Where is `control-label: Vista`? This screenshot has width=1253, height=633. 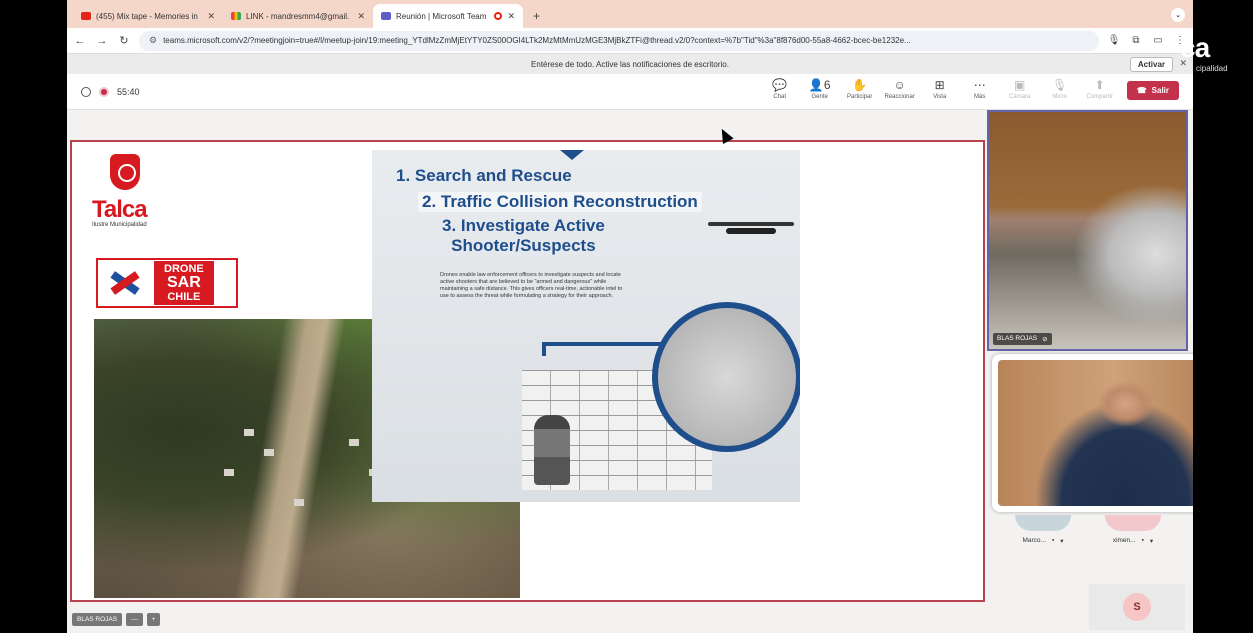 control-label: Vista is located at coordinates (940, 97).